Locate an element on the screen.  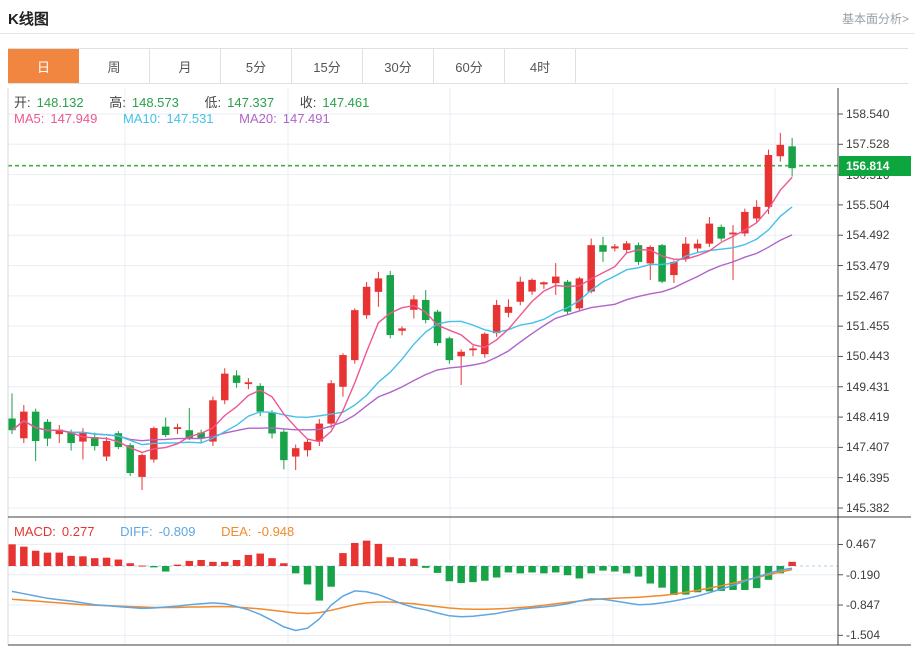
ma20-readout: MA20: 147.491 is located at coordinates (284, 118).